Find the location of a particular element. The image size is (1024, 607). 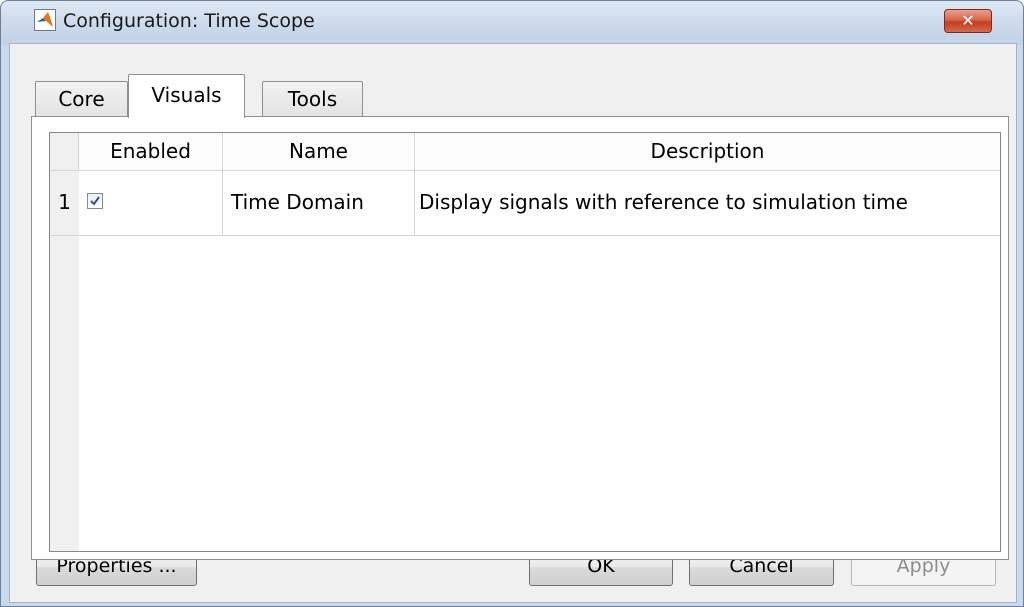

header-enabled: Enabled is located at coordinates (151, 151).